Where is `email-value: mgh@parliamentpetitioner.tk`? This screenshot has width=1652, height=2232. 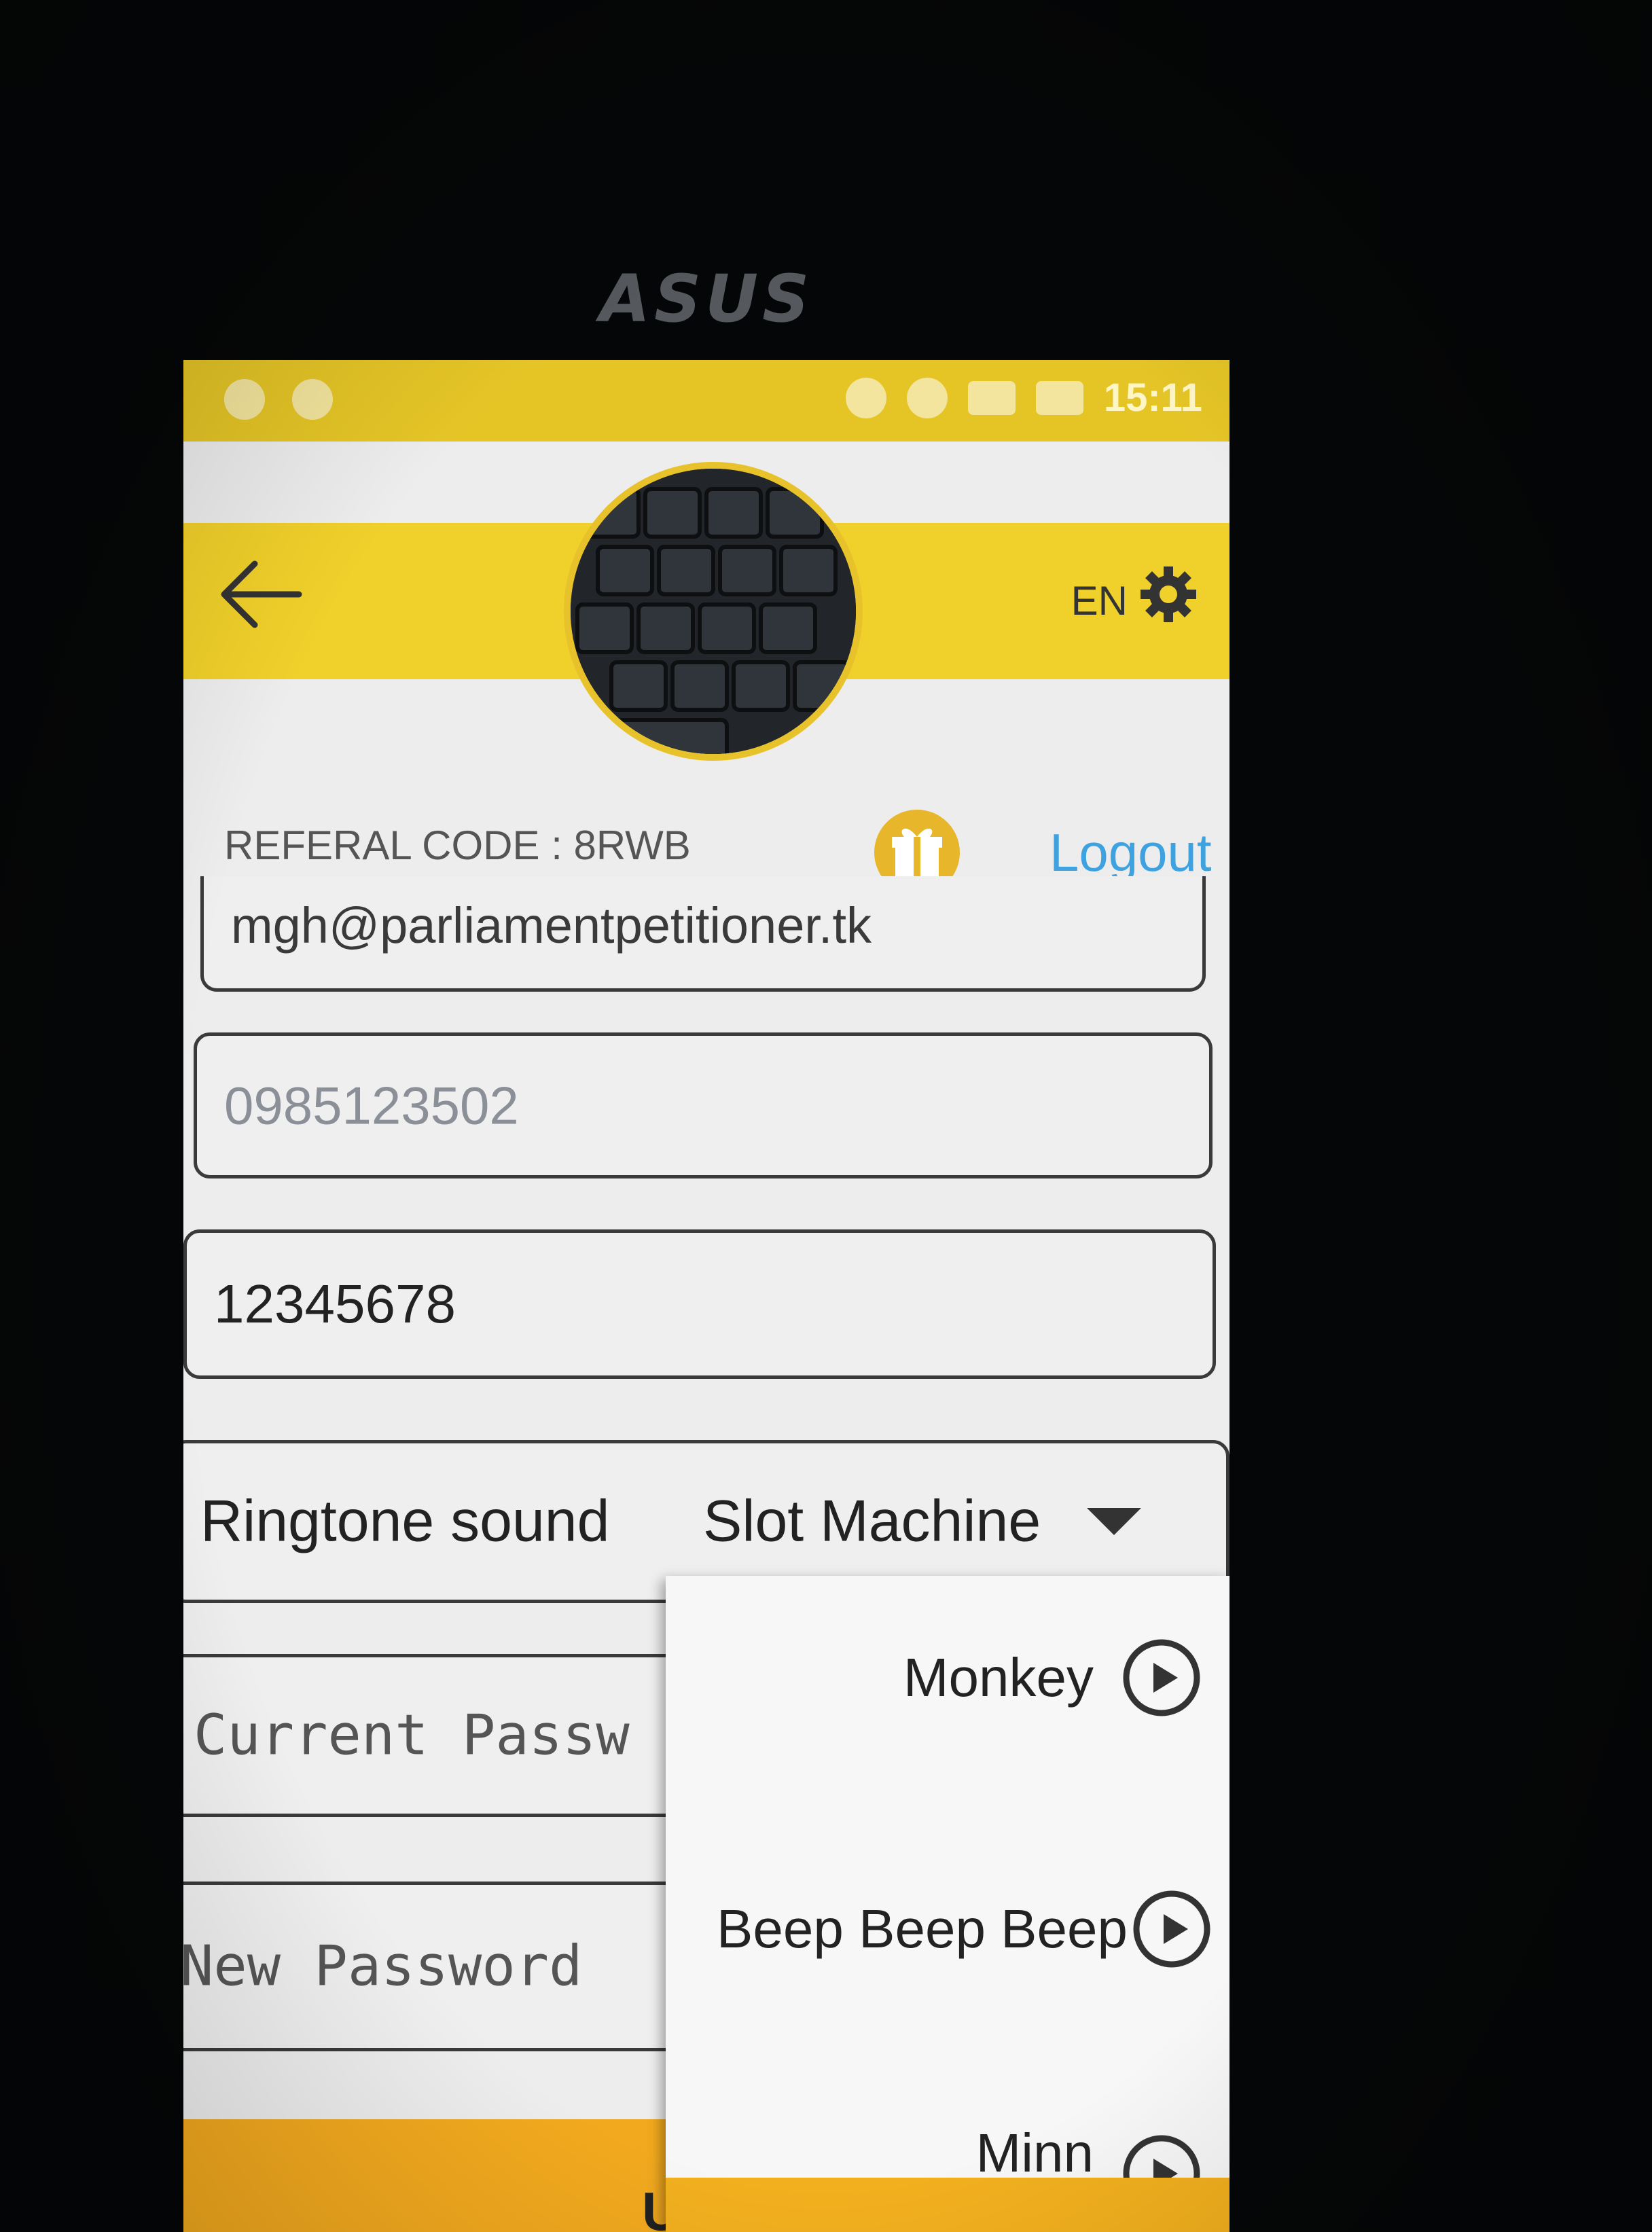 email-value: mgh@parliamentpetitioner.tk is located at coordinates (551, 925).